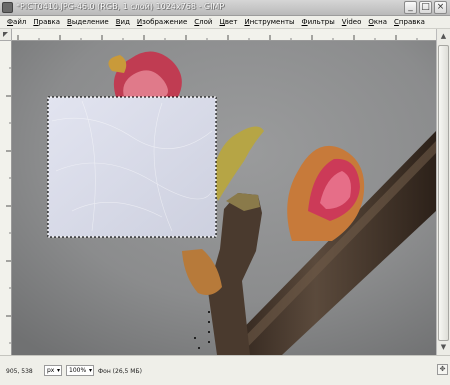 The width and height of the screenshot is (450, 385). I want to click on maximize-button: □, so click(425, 7).